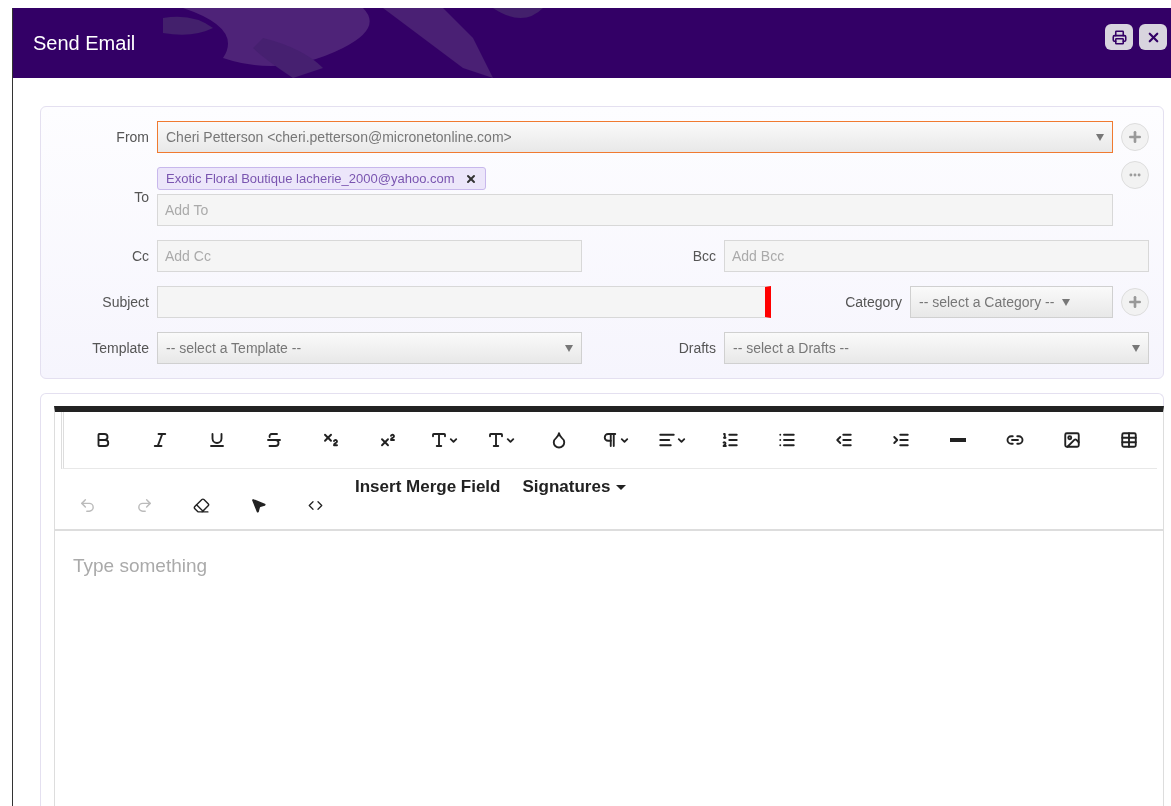 This screenshot has width=1171, height=806. What do you see at coordinates (1011, 302) in the screenshot?
I see `category-select: -- select a Category --` at bounding box center [1011, 302].